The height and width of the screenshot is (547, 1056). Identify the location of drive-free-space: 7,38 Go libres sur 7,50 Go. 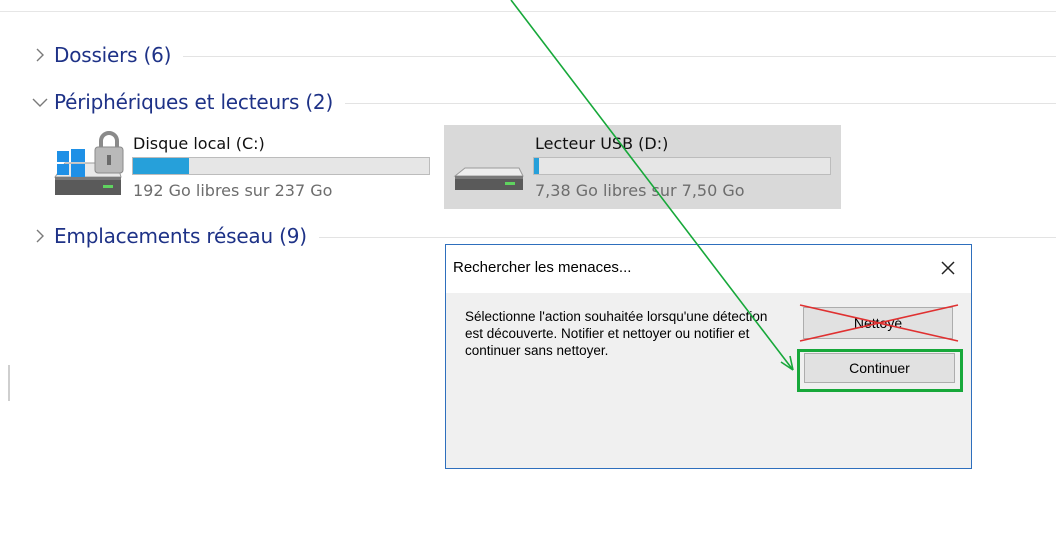
(640, 190).